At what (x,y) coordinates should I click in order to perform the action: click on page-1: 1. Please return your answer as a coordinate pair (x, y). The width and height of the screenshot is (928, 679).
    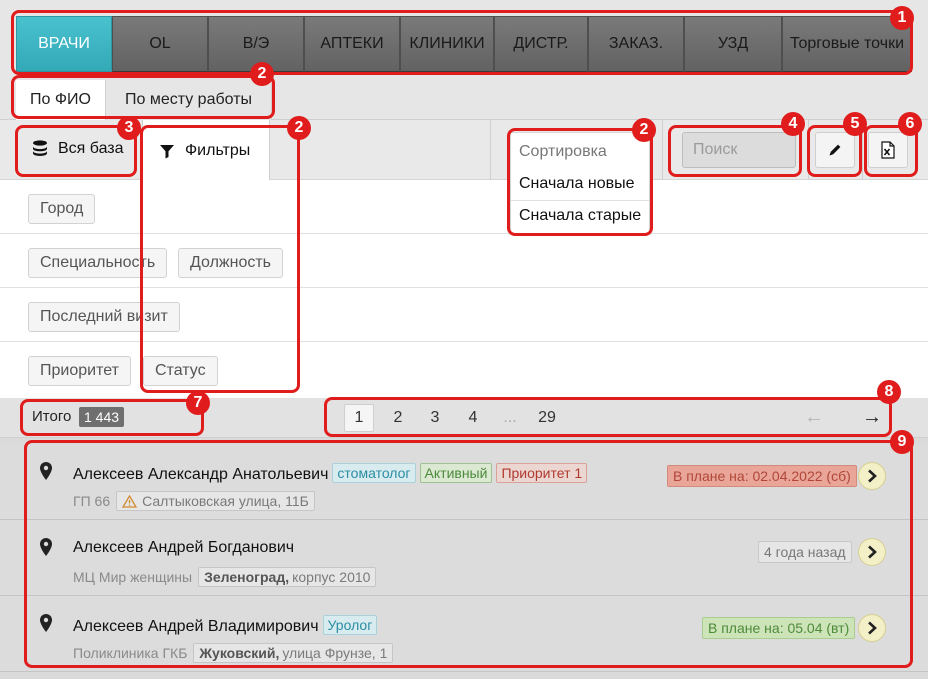
    Looking at the image, I should click on (359, 418).